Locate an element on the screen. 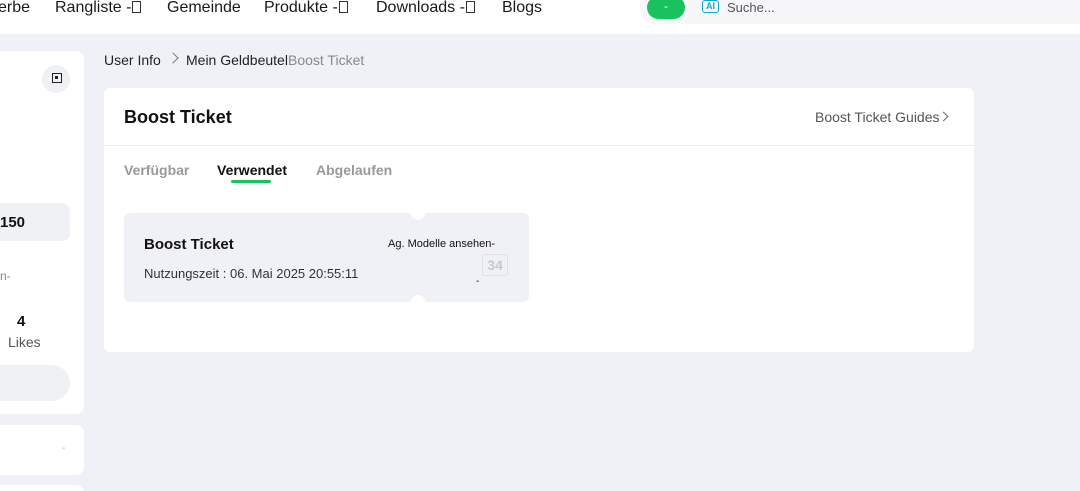  likes-label: Likes is located at coordinates (24, 342).